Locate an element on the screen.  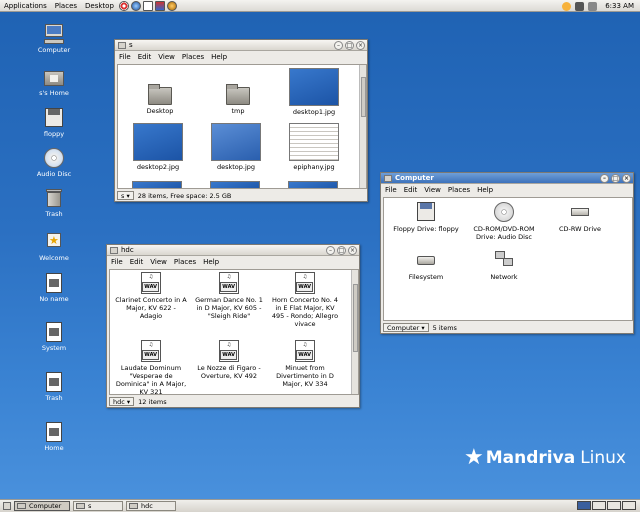
home-icon is located at coordinates (54, 432).